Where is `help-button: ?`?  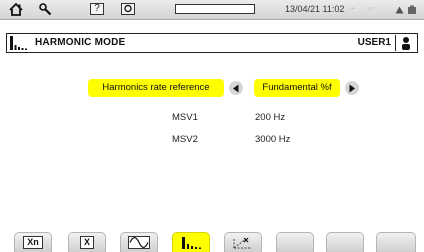
help-button: ? is located at coordinates (97, 9).